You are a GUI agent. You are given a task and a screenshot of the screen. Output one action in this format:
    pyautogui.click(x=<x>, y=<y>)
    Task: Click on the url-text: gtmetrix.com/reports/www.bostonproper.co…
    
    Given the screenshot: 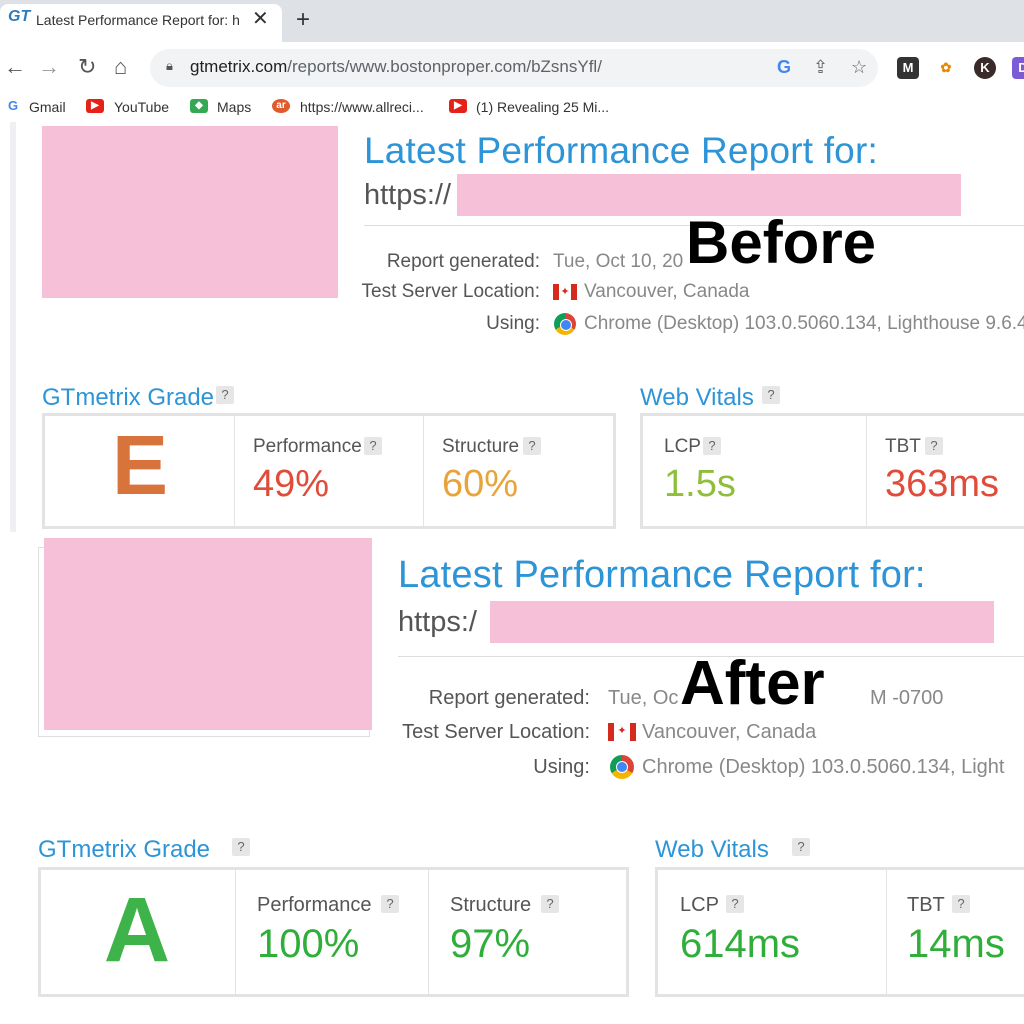 What is the action you would take?
    pyautogui.click(x=396, y=67)
    